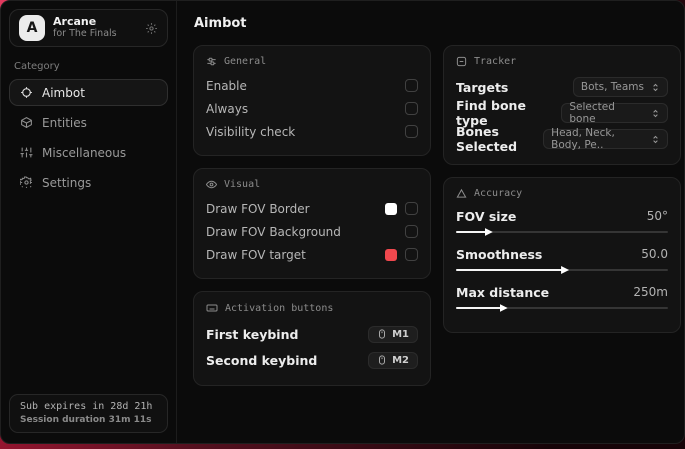 Image resolution: width=685 pixels, height=449 pixels. I want to click on dropdown-value: Head, Neck, Body, Pe.., so click(583, 139).